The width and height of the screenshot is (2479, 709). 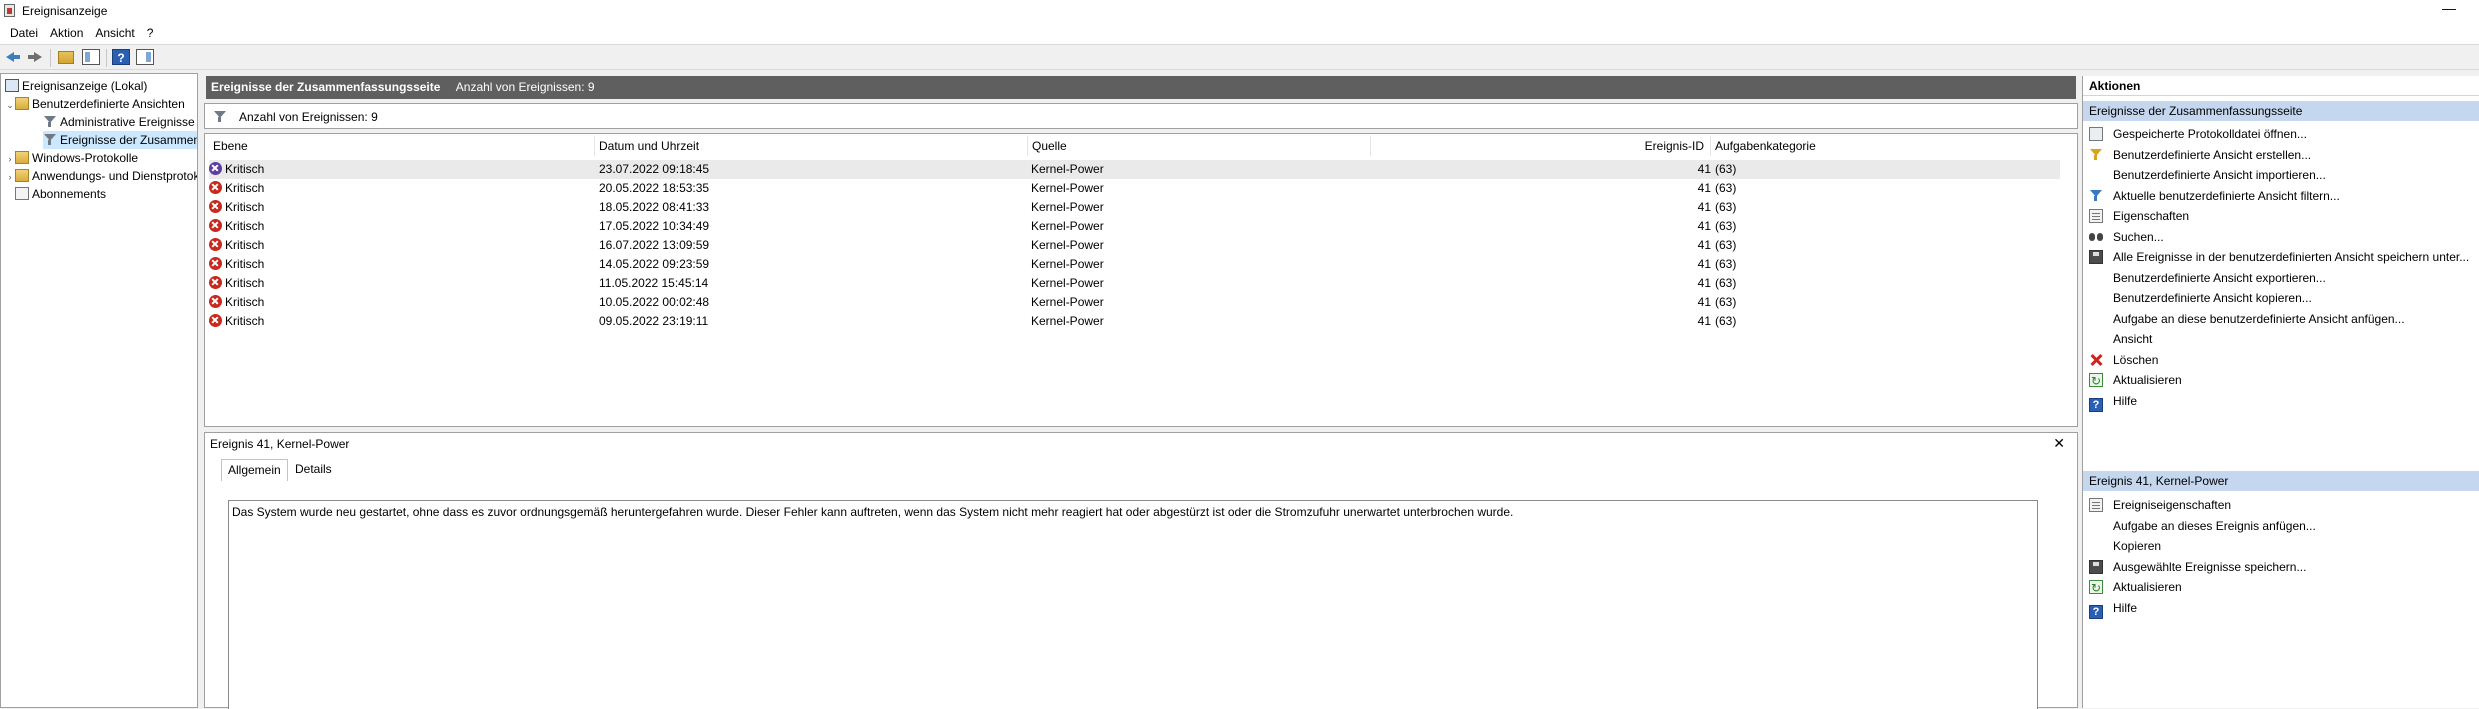 What do you see at coordinates (326, 87) in the screenshot?
I see `events-panel-title: Ereignisse der Zusammenfassungsseite` at bounding box center [326, 87].